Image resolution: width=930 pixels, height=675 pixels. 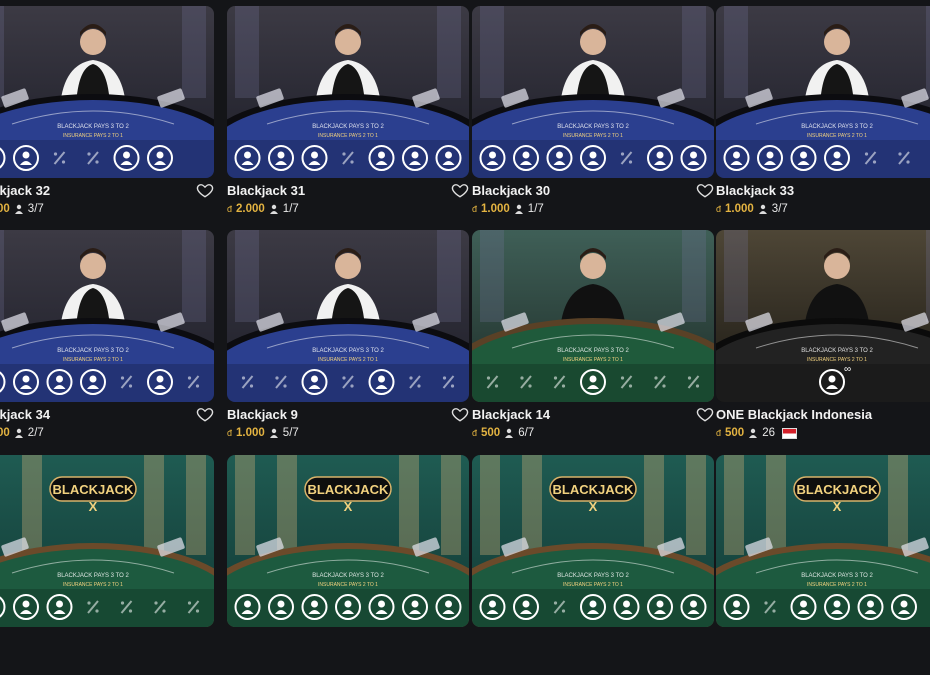 What do you see at coordinates (25, 190) in the screenshot?
I see `game-title: Blackjack 32` at bounding box center [25, 190].